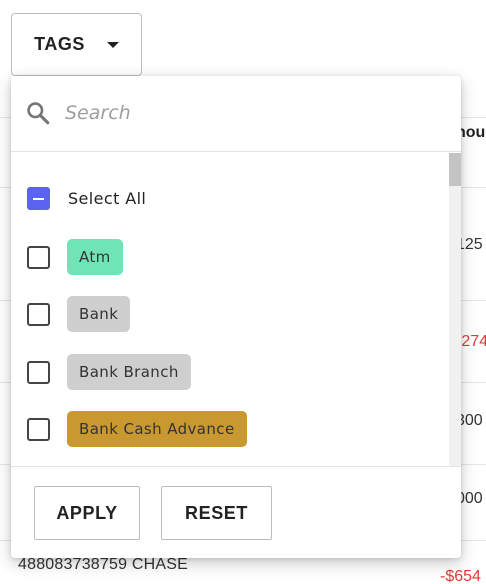 The width and height of the screenshot is (486, 584). I want to click on tag-chip-bank-branch: Bank Branch, so click(129, 372).